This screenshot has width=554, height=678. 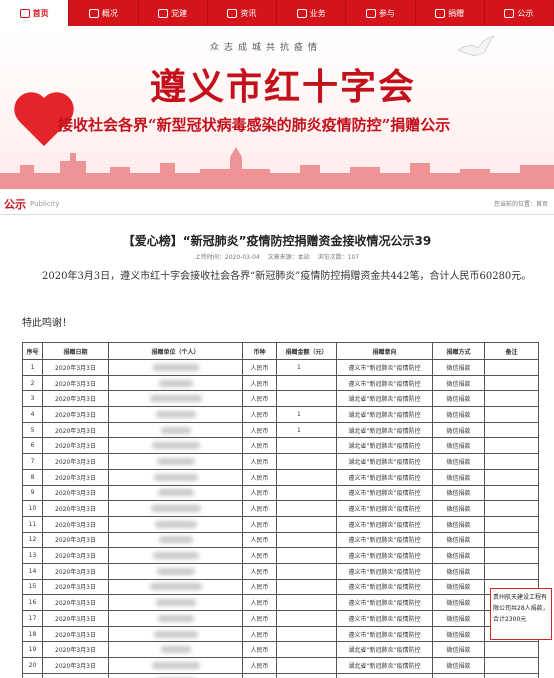 I want to click on nav-item-0: 首页, so click(x=35, y=13).